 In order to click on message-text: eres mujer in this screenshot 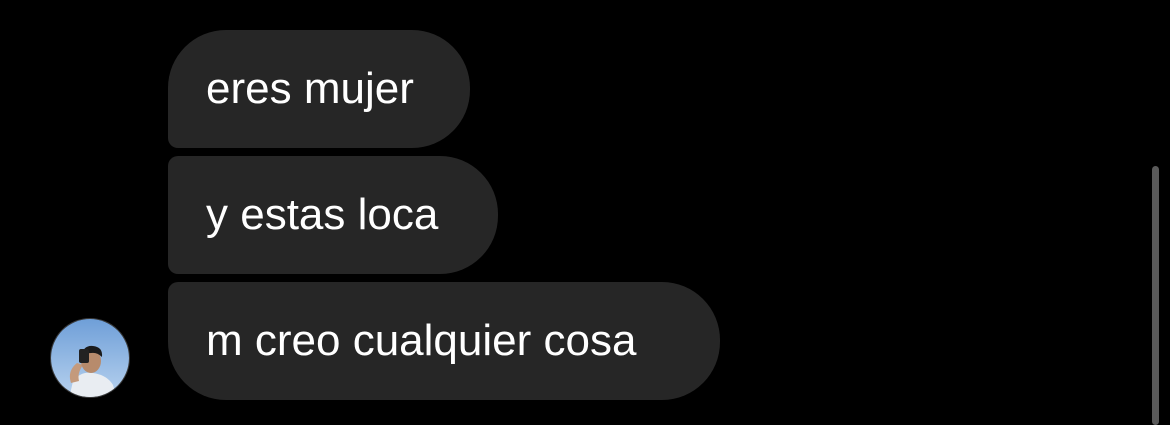, I will do `click(310, 88)`.